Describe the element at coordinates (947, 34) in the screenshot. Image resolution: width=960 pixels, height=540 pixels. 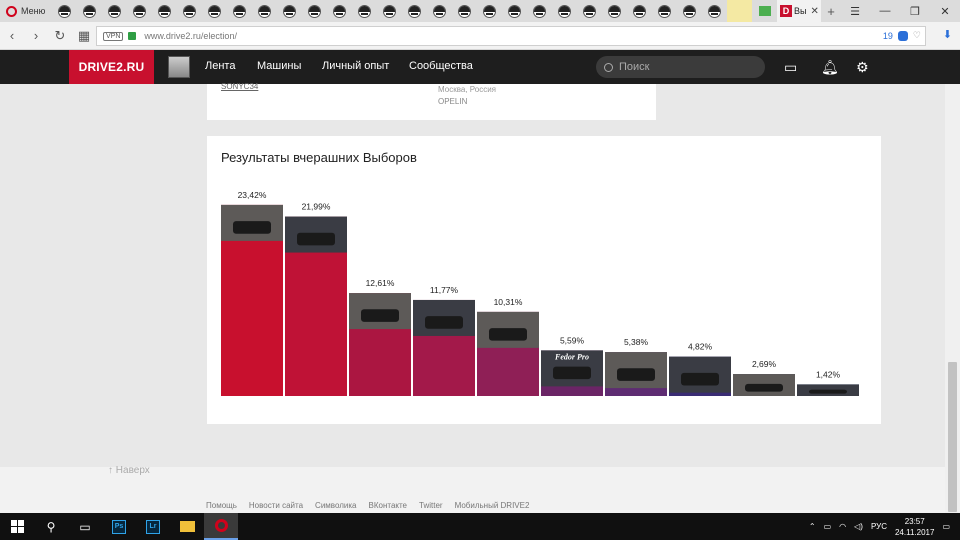
I see `download-icon: ⬇` at that location.